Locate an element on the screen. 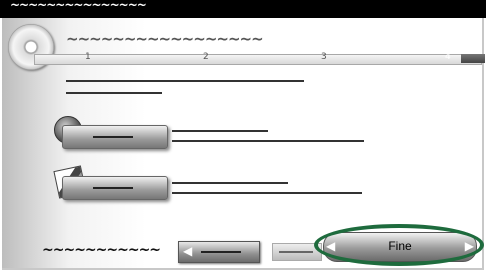 The height and width of the screenshot is (272, 486). step-3: 3 is located at coordinates (324, 57).